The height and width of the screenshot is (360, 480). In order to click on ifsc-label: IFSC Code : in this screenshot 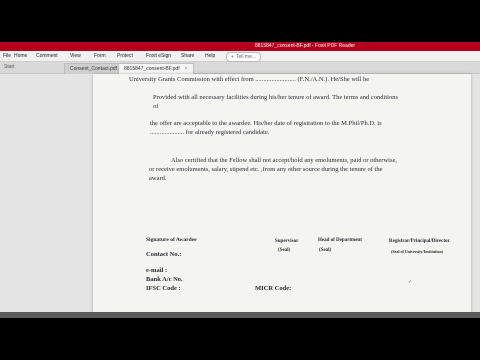, I will do `click(163, 288)`.